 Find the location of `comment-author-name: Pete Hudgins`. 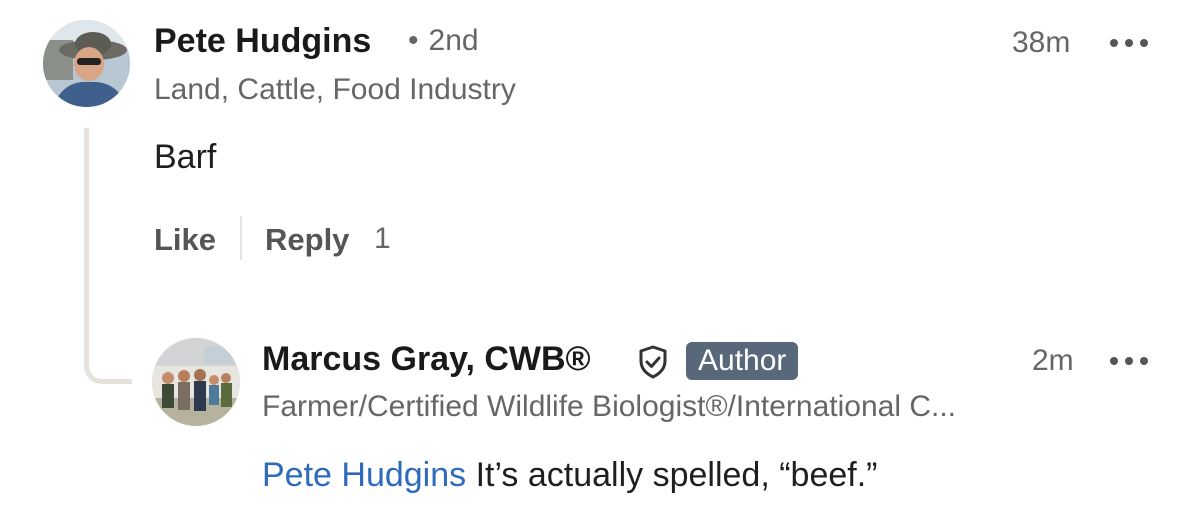

comment-author-name: Pete Hudgins is located at coordinates (262, 41).